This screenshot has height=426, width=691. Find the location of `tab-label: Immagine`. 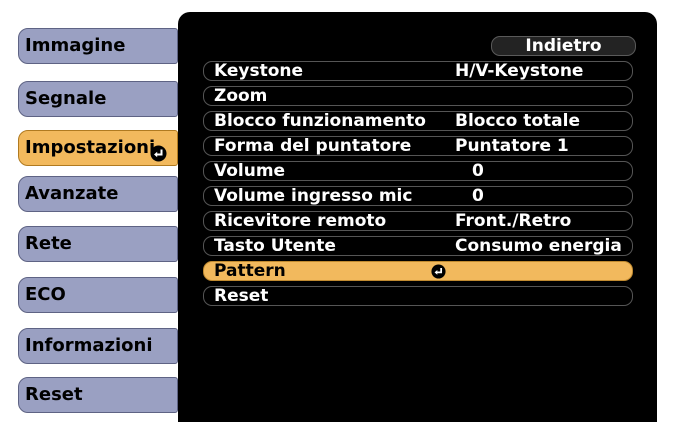

tab-label: Immagine is located at coordinates (75, 45).